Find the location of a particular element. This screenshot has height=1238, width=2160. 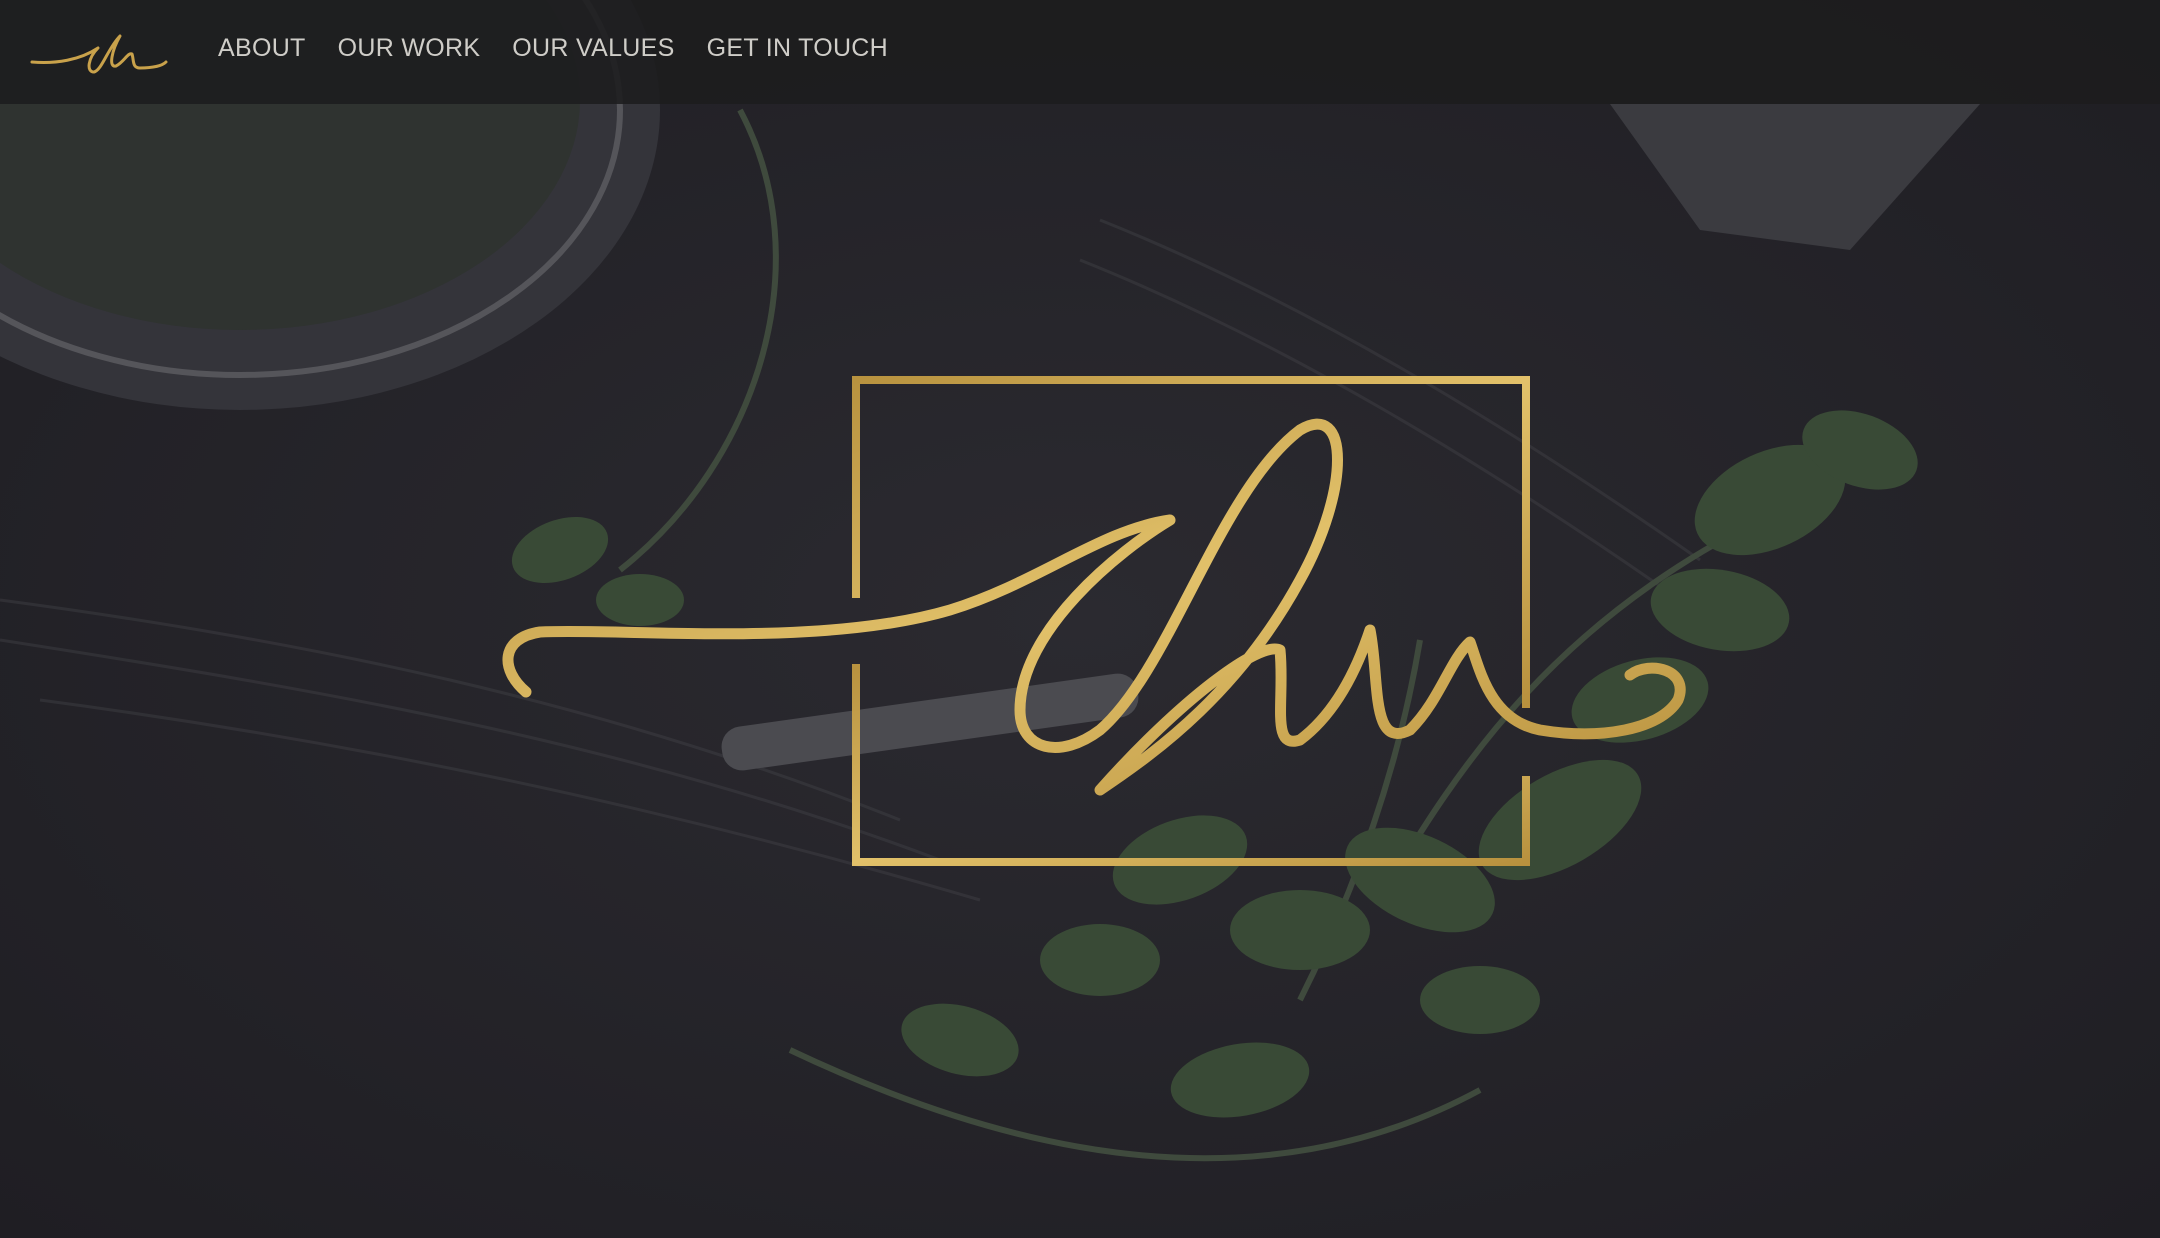

signature-monogram-icon is located at coordinates (100, 52).